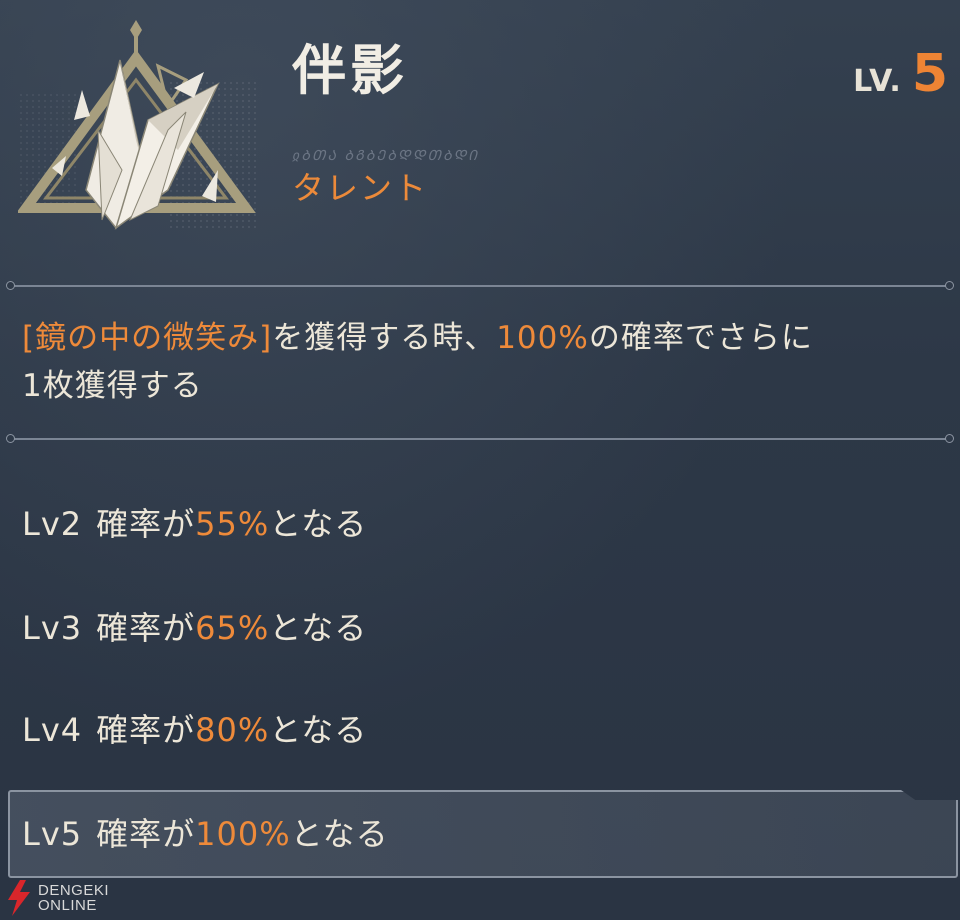 This screenshot has height=920, width=960. I want to click on level-indicator: LV. 5, so click(900, 74).